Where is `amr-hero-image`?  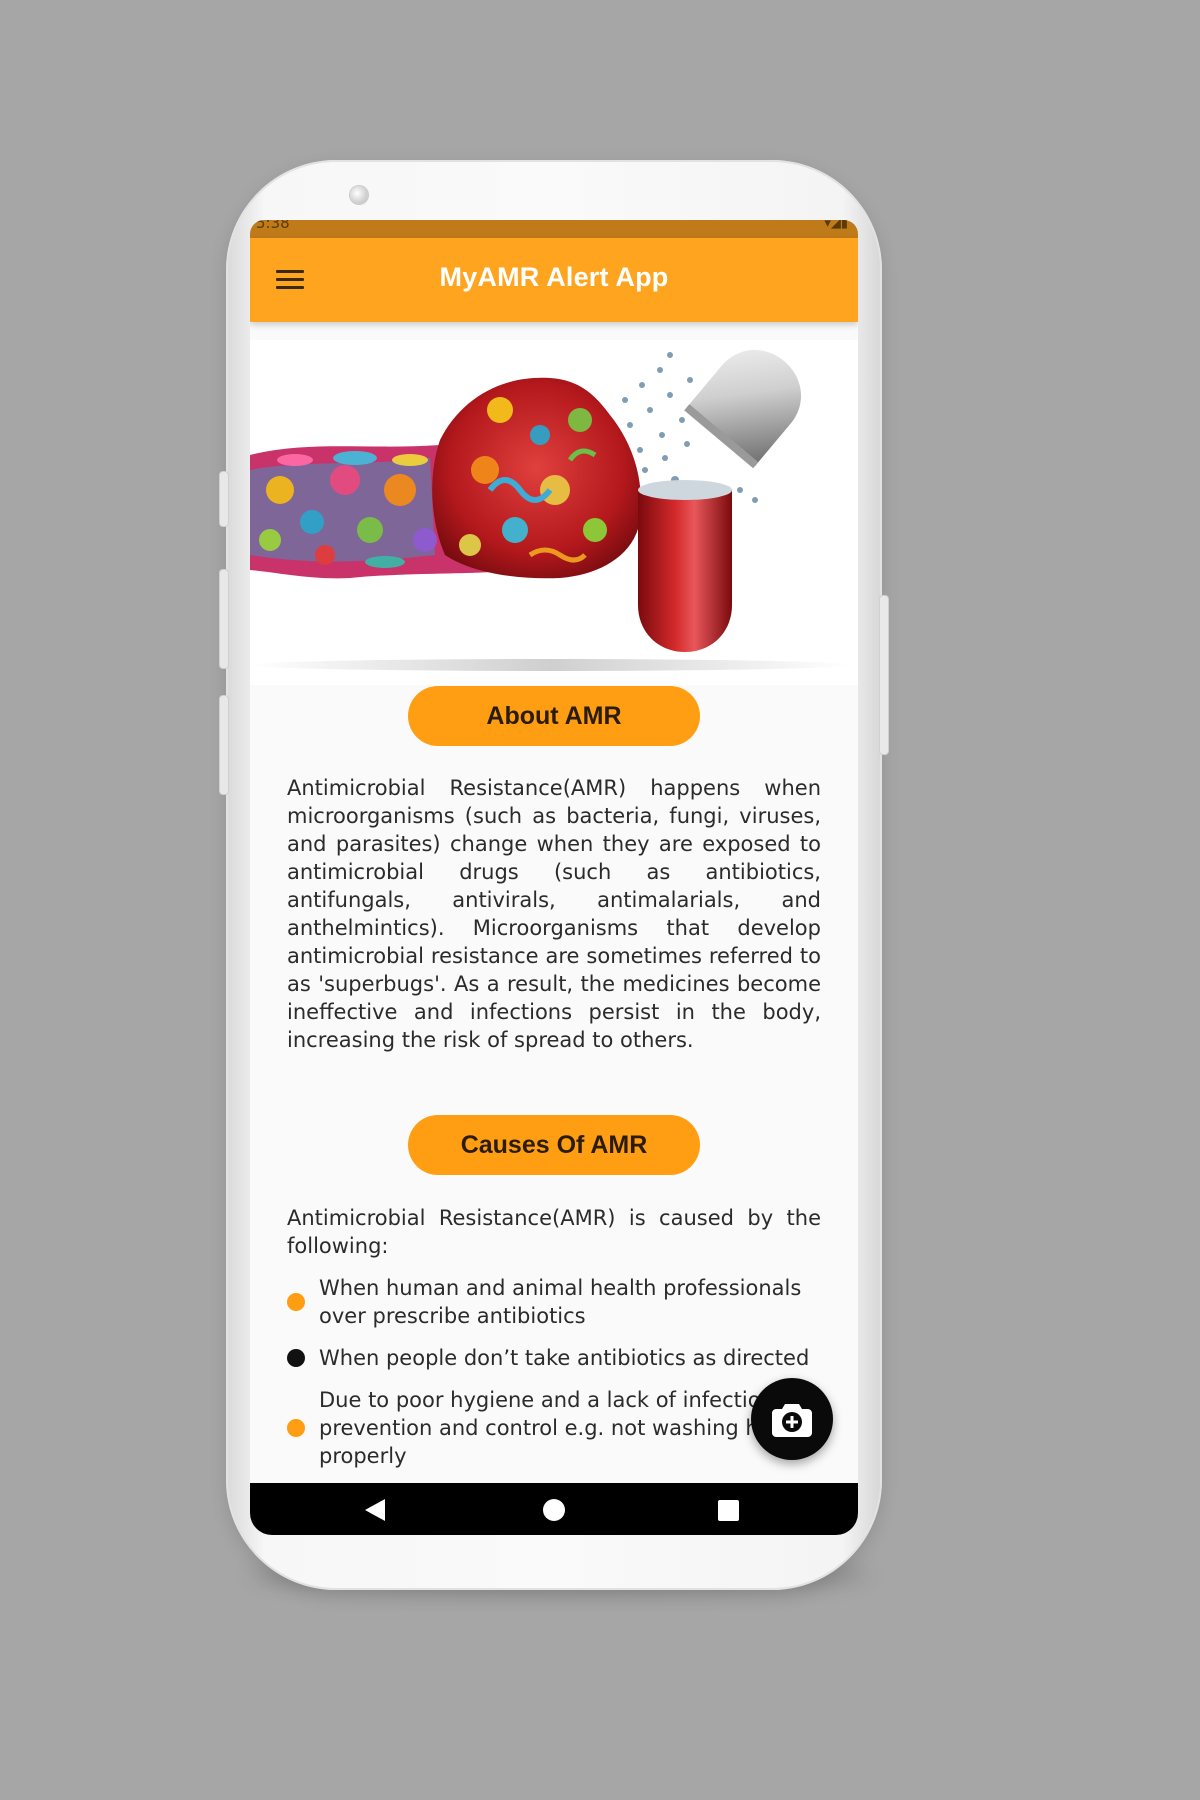
amr-hero-image is located at coordinates (554, 512).